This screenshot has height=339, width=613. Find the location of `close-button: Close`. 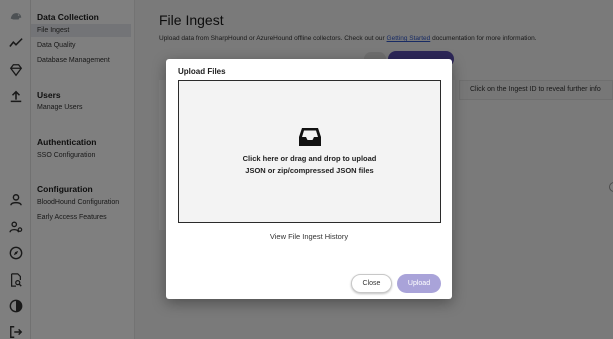

close-button: Close is located at coordinates (371, 283).